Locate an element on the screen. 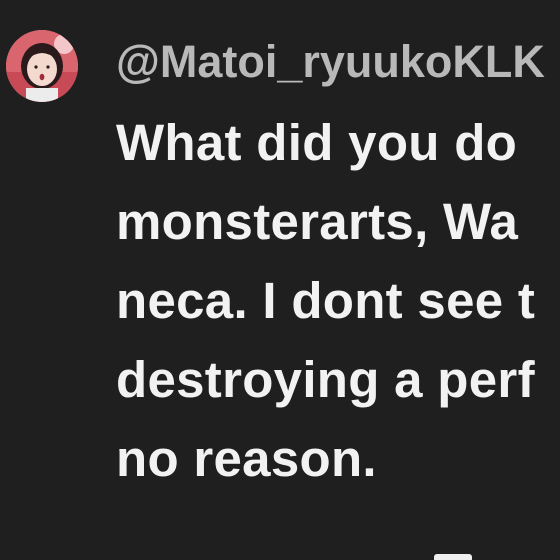 This screenshot has height=560, width=560. avatar is located at coordinates (42, 66).